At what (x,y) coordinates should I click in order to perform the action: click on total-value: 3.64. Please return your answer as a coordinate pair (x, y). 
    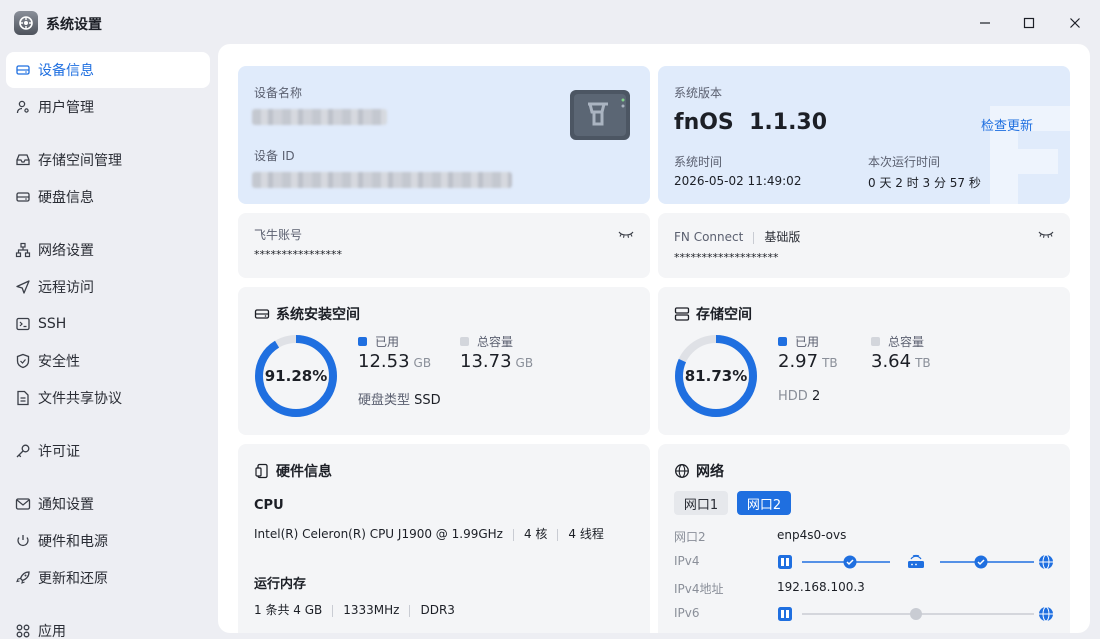
    Looking at the image, I should click on (891, 361).